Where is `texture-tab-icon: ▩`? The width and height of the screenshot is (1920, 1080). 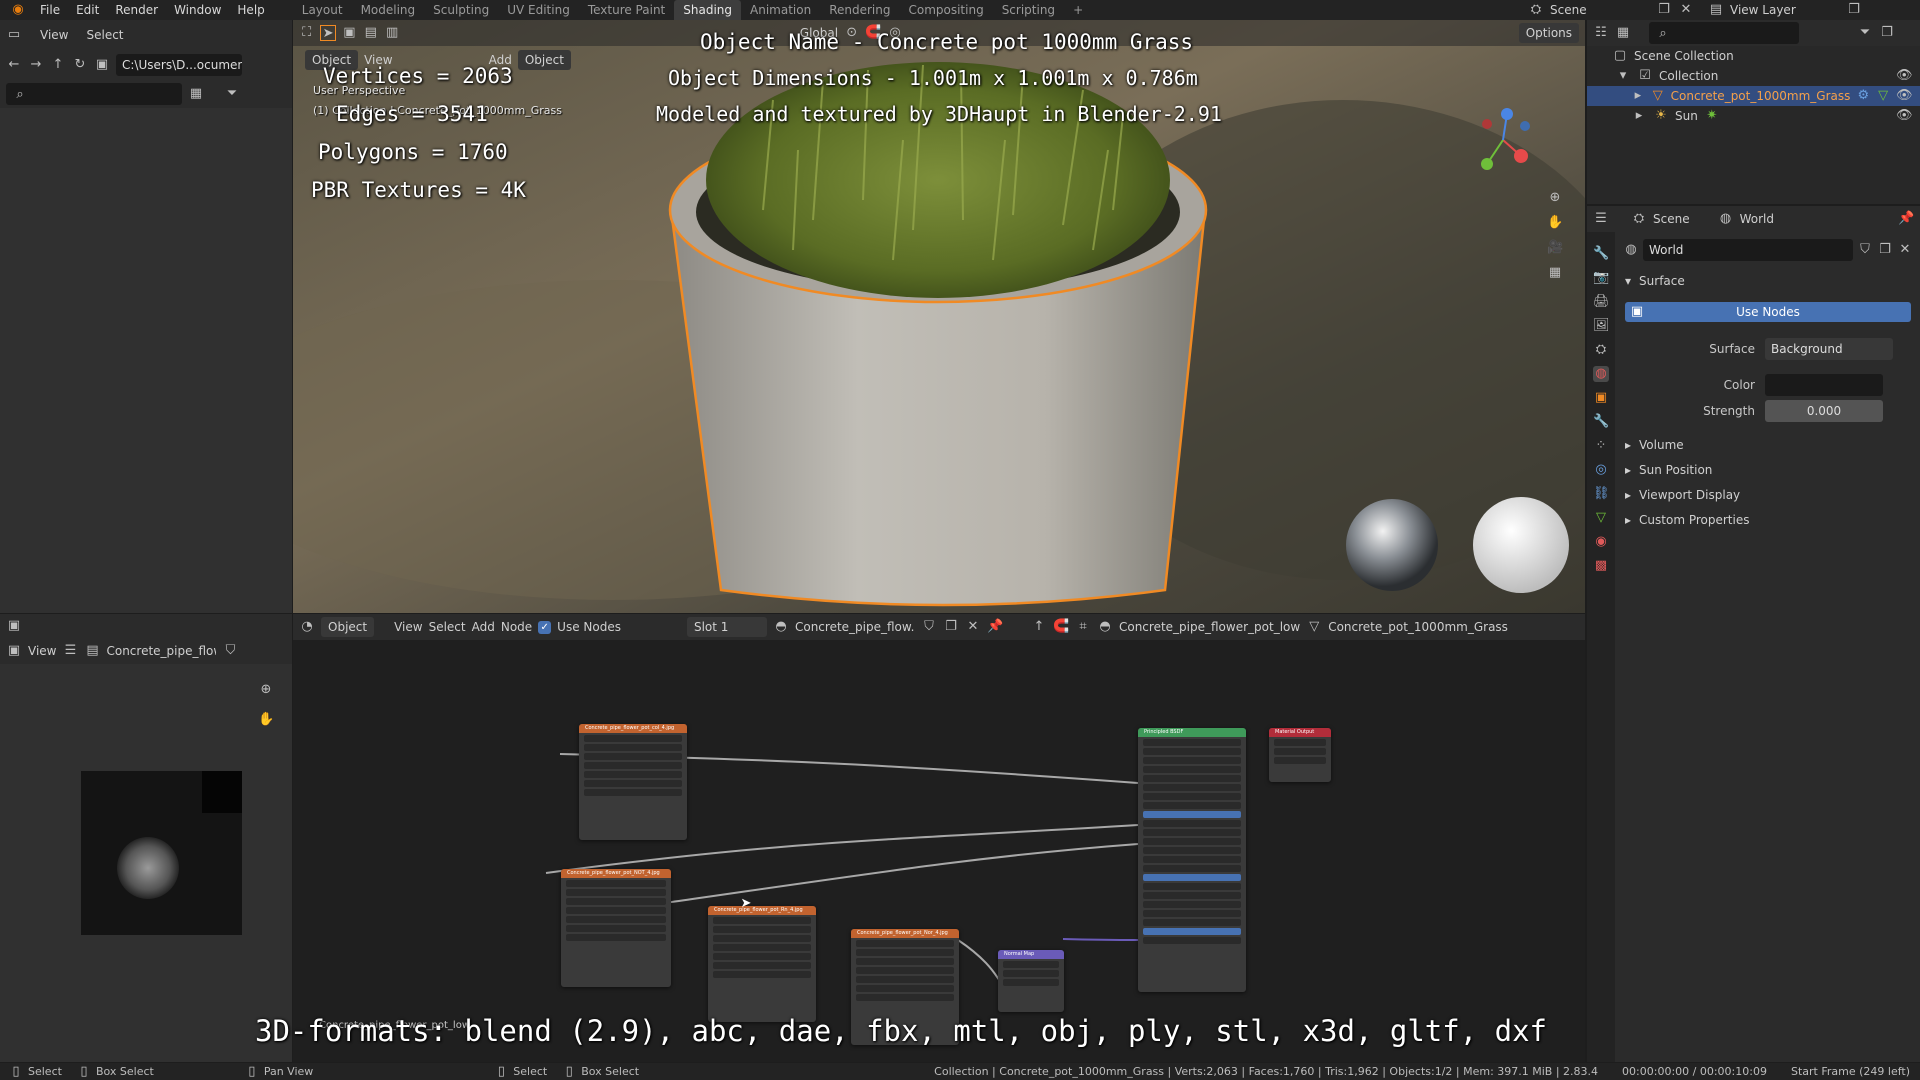
texture-tab-icon: ▩ is located at coordinates (1601, 566).